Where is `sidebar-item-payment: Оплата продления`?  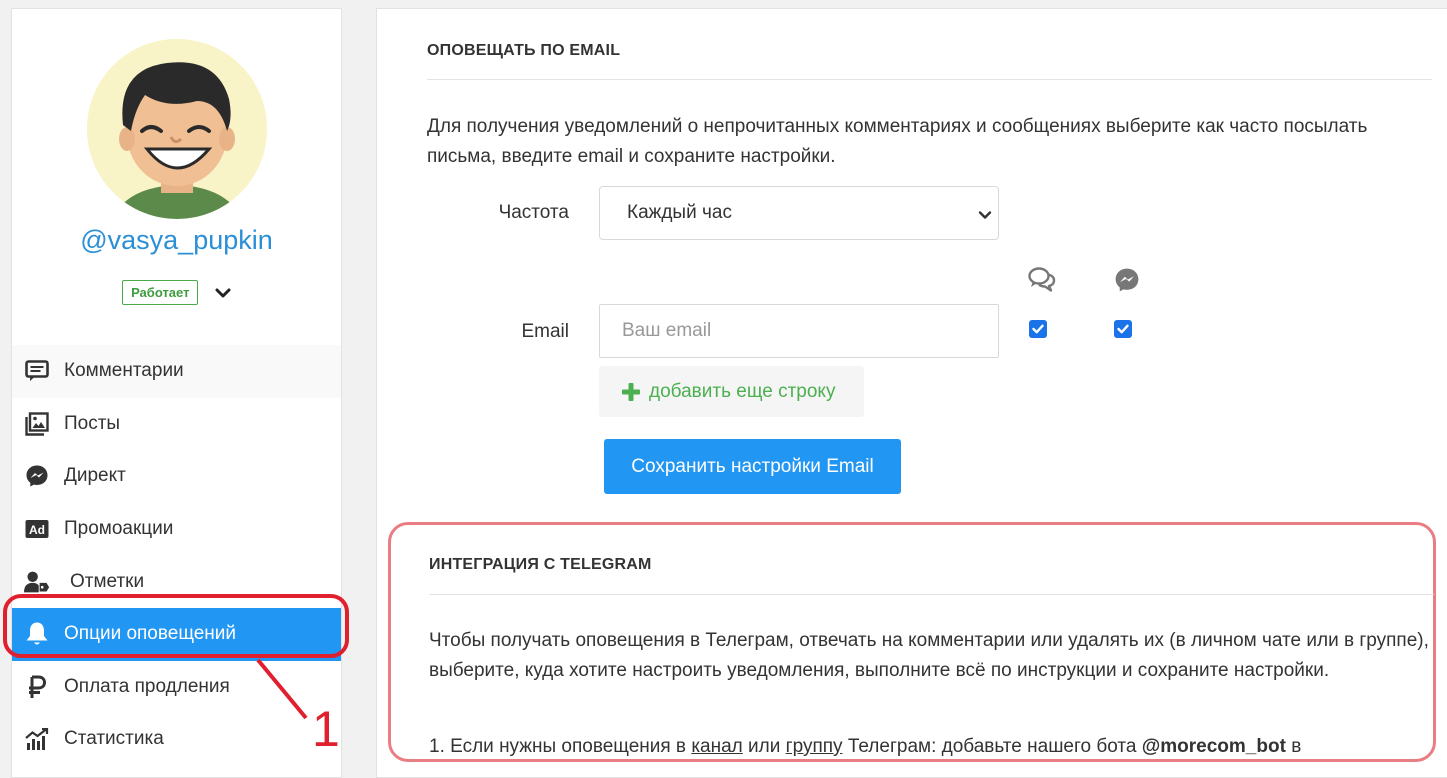
sidebar-item-payment: Оплата продления is located at coordinates (176, 687).